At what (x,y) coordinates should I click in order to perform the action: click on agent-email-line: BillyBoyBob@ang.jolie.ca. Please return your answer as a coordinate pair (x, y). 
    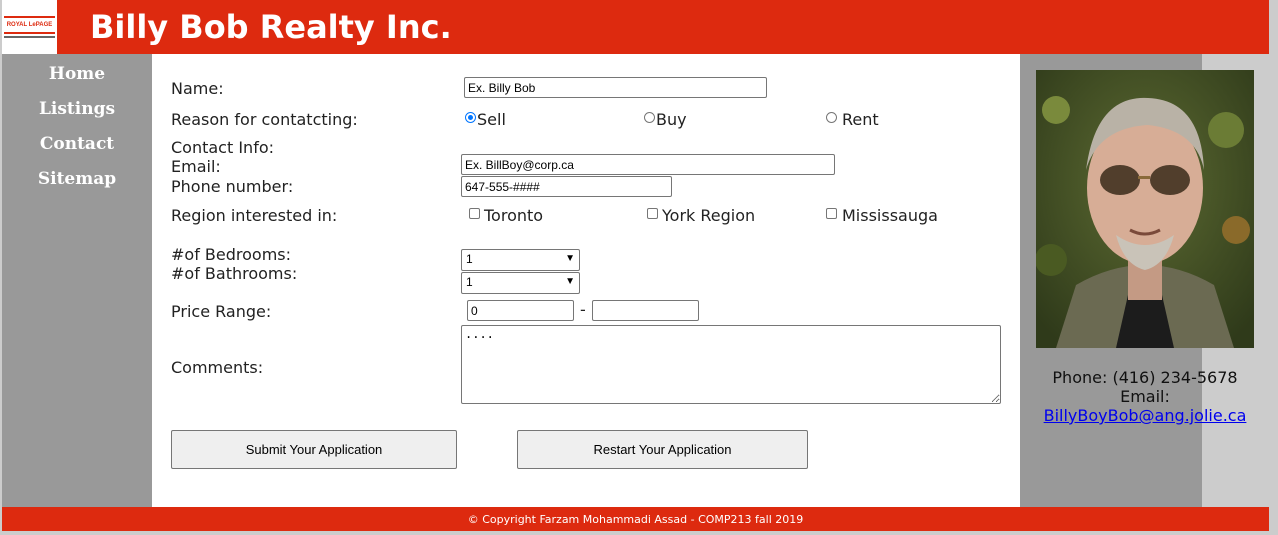
    Looking at the image, I should click on (1145, 415).